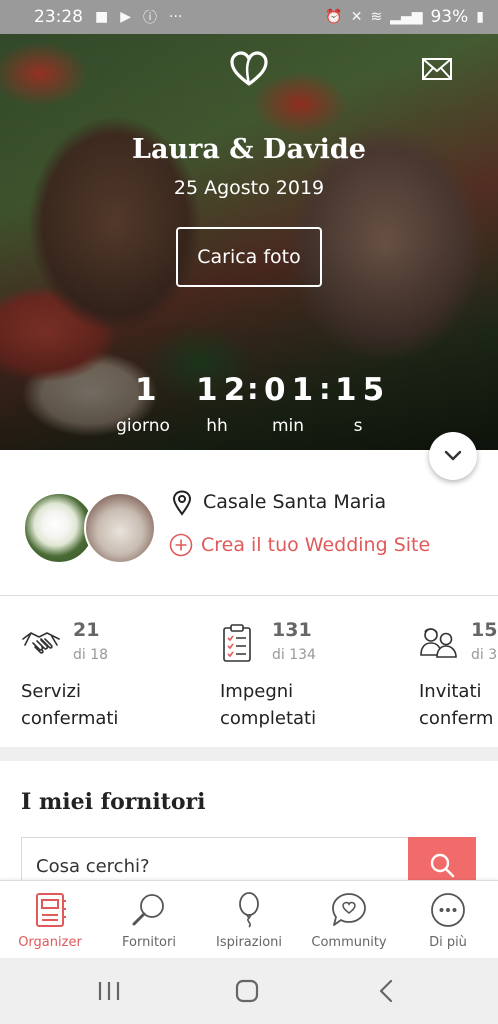 This screenshot has width=498, height=1024. I want to click on nav-label: Organizer, so click(50, 942).